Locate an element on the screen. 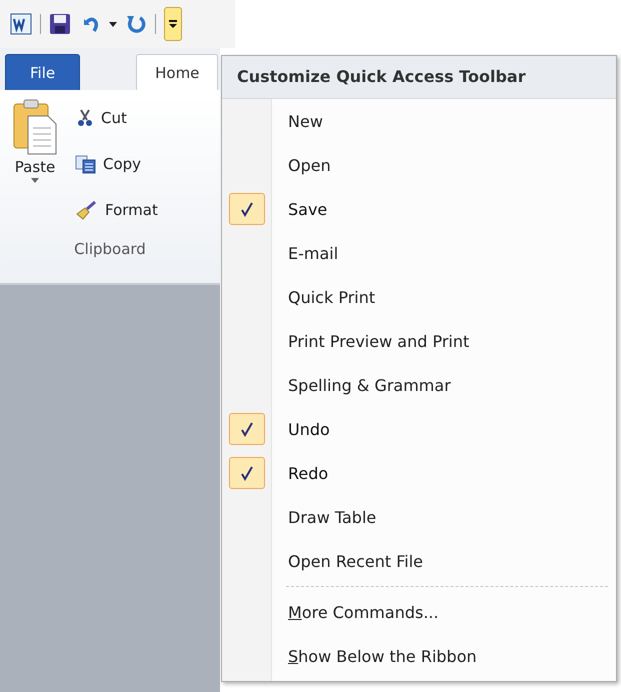 This screenshot has width=621, height=692. document-app-icon is located at coordinates (21, 24).